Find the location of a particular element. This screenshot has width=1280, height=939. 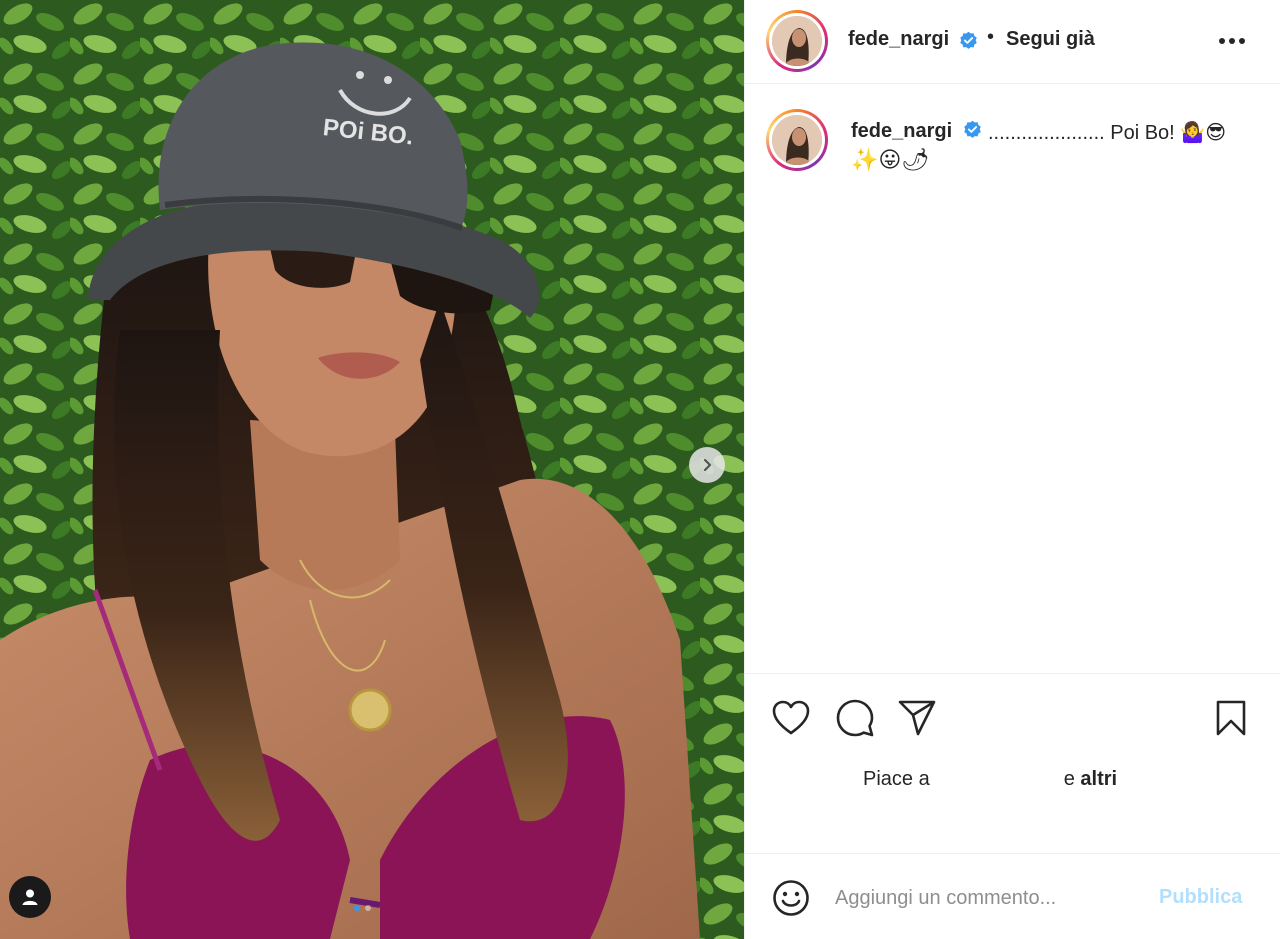

chevron-right-icon is located at coordinates (707, 465).